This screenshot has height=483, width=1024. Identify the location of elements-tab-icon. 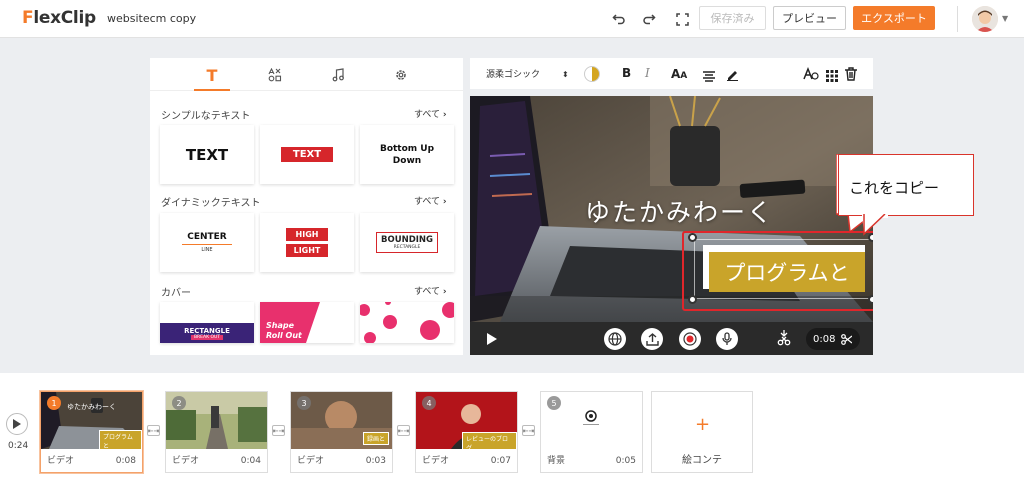
(275, 75).